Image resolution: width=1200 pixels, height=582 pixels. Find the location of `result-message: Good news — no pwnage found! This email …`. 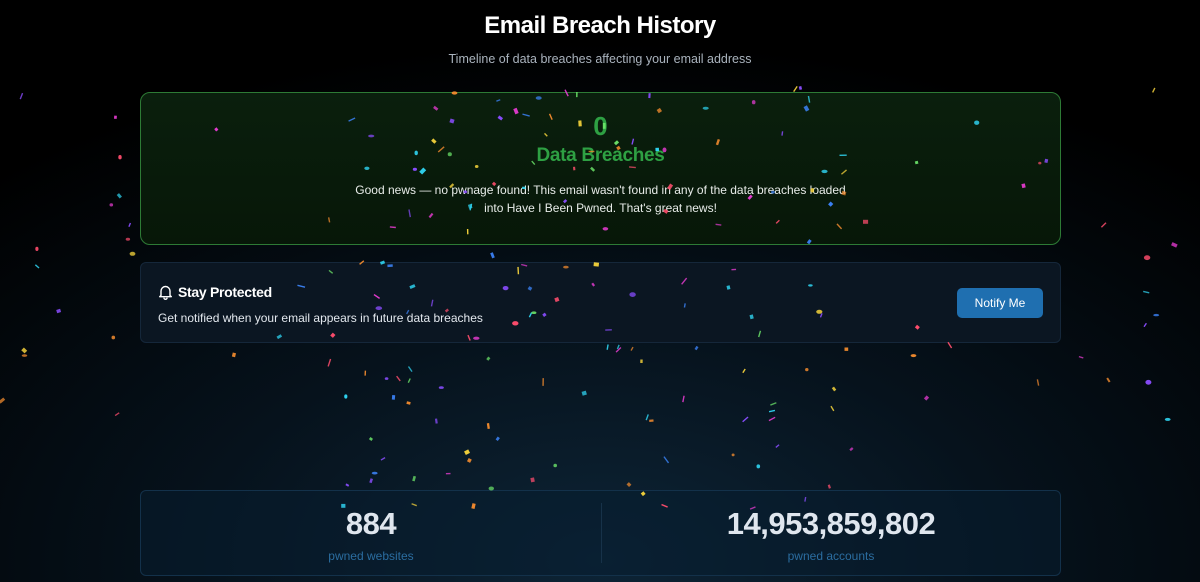

result-message: Good news — no pwnage found! This email … is located at coordinates (600, 199).